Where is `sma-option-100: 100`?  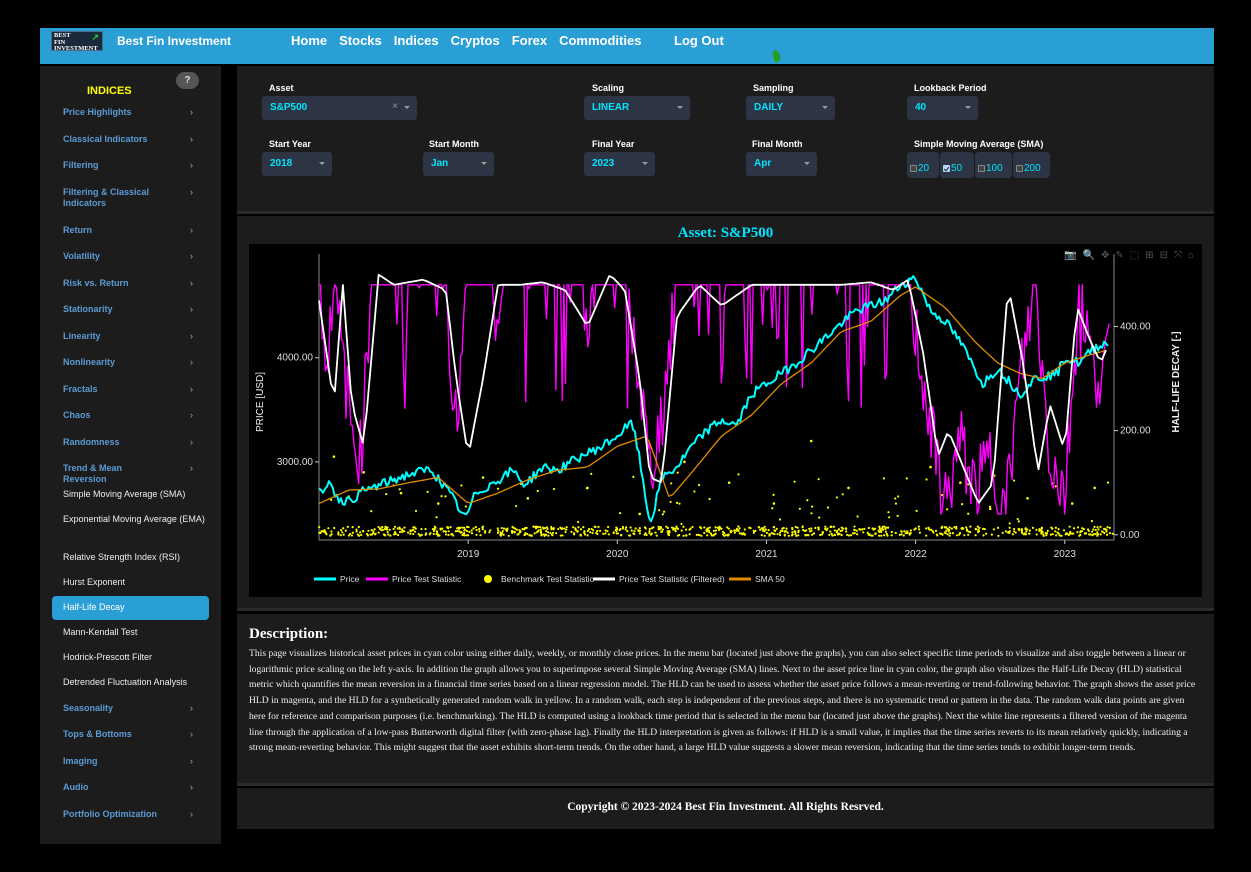 sma-option-100: 100 is located at coordinates (993, 165).